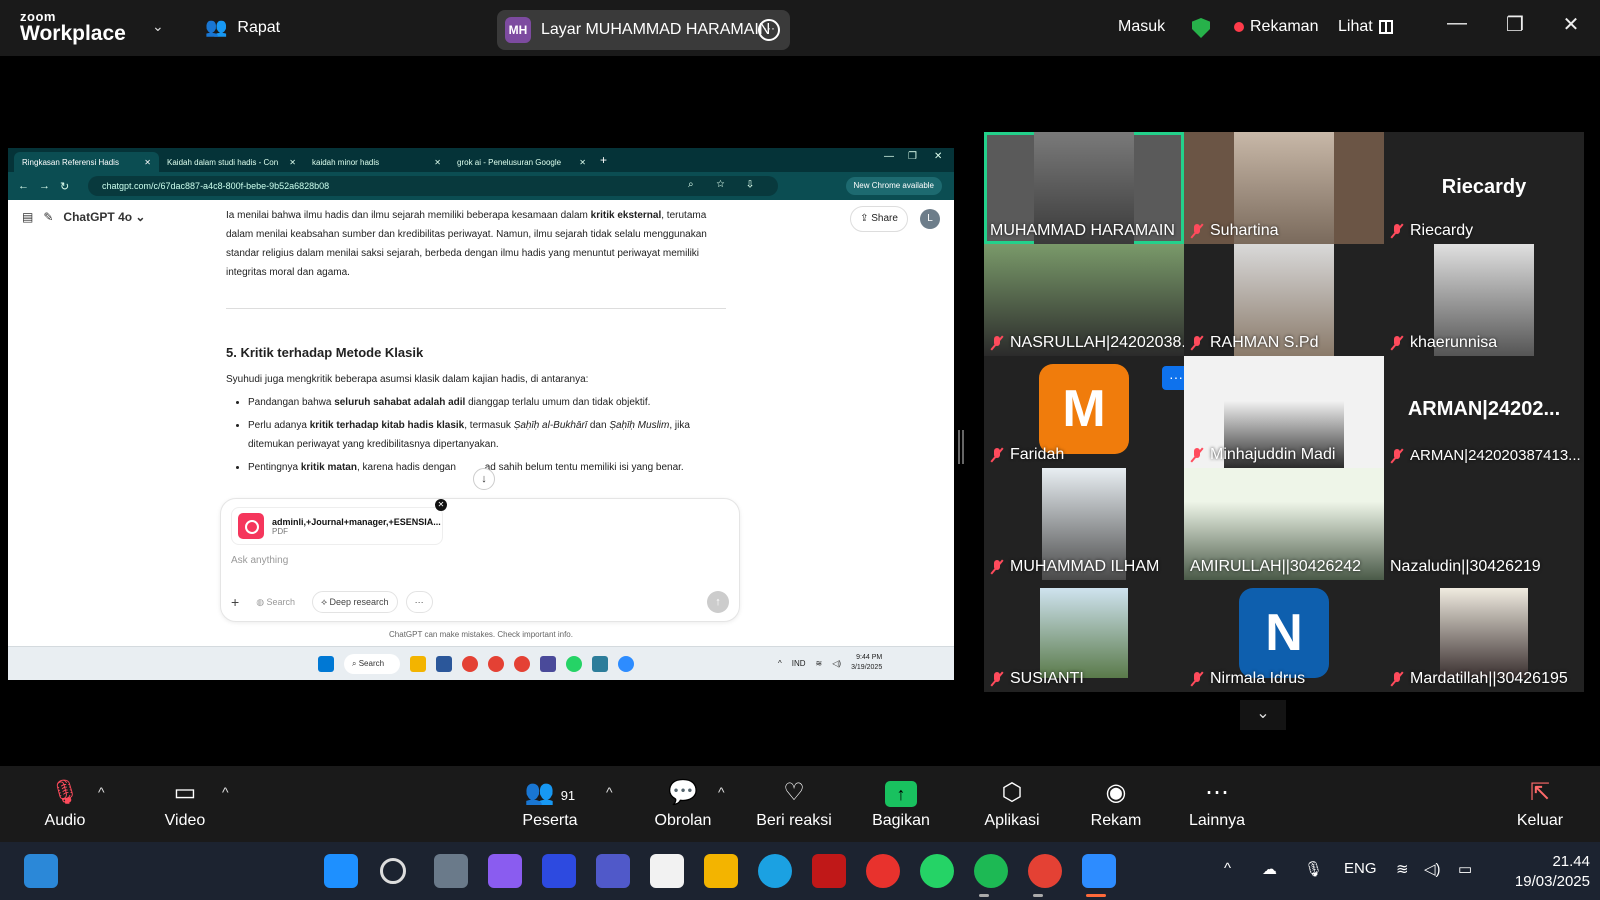  What do you see at coordinates (41, 871) in the screenshot?
I see `widgets-icon` at bounding box center [41, 871].